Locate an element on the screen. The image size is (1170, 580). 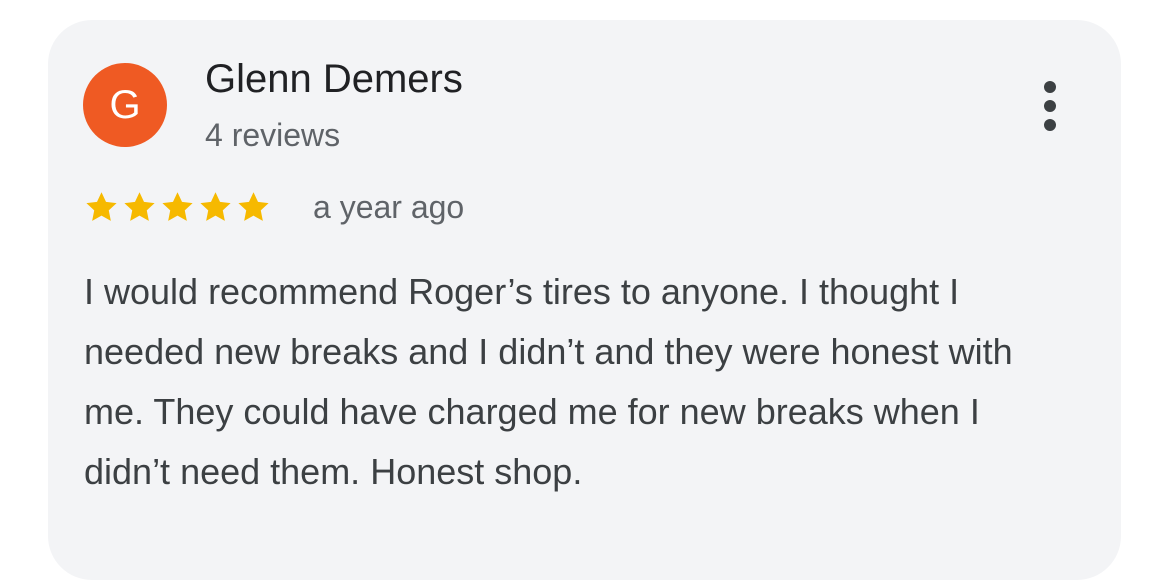
review-count: 4 reviews is located at coordinates (272, 135).